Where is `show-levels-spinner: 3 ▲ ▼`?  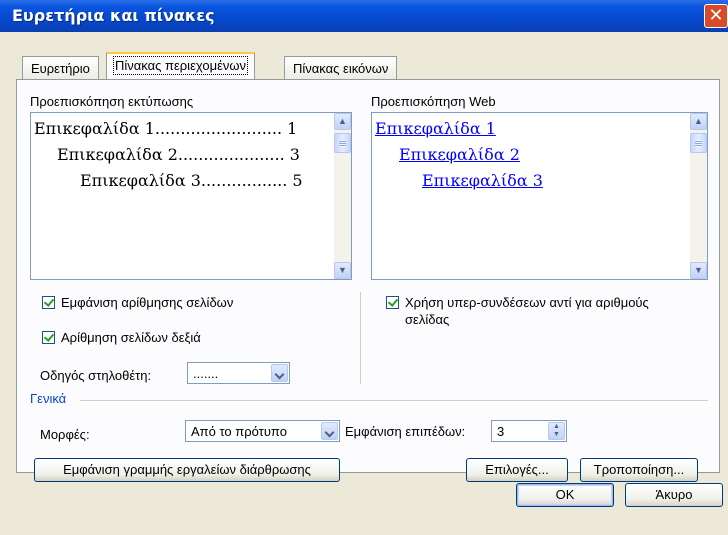 show-levels-spinner: 3 ▲ ▼ is located at coordinates (529, 431).